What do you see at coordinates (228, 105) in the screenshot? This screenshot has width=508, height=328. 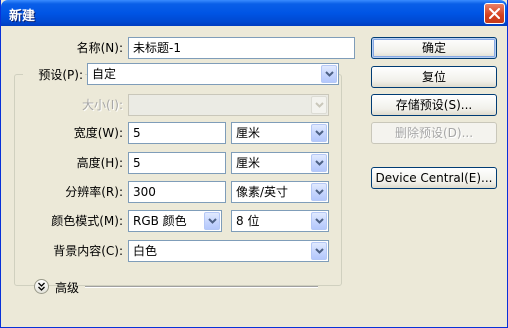 I see `size-select` at bounding box center [228, 105].